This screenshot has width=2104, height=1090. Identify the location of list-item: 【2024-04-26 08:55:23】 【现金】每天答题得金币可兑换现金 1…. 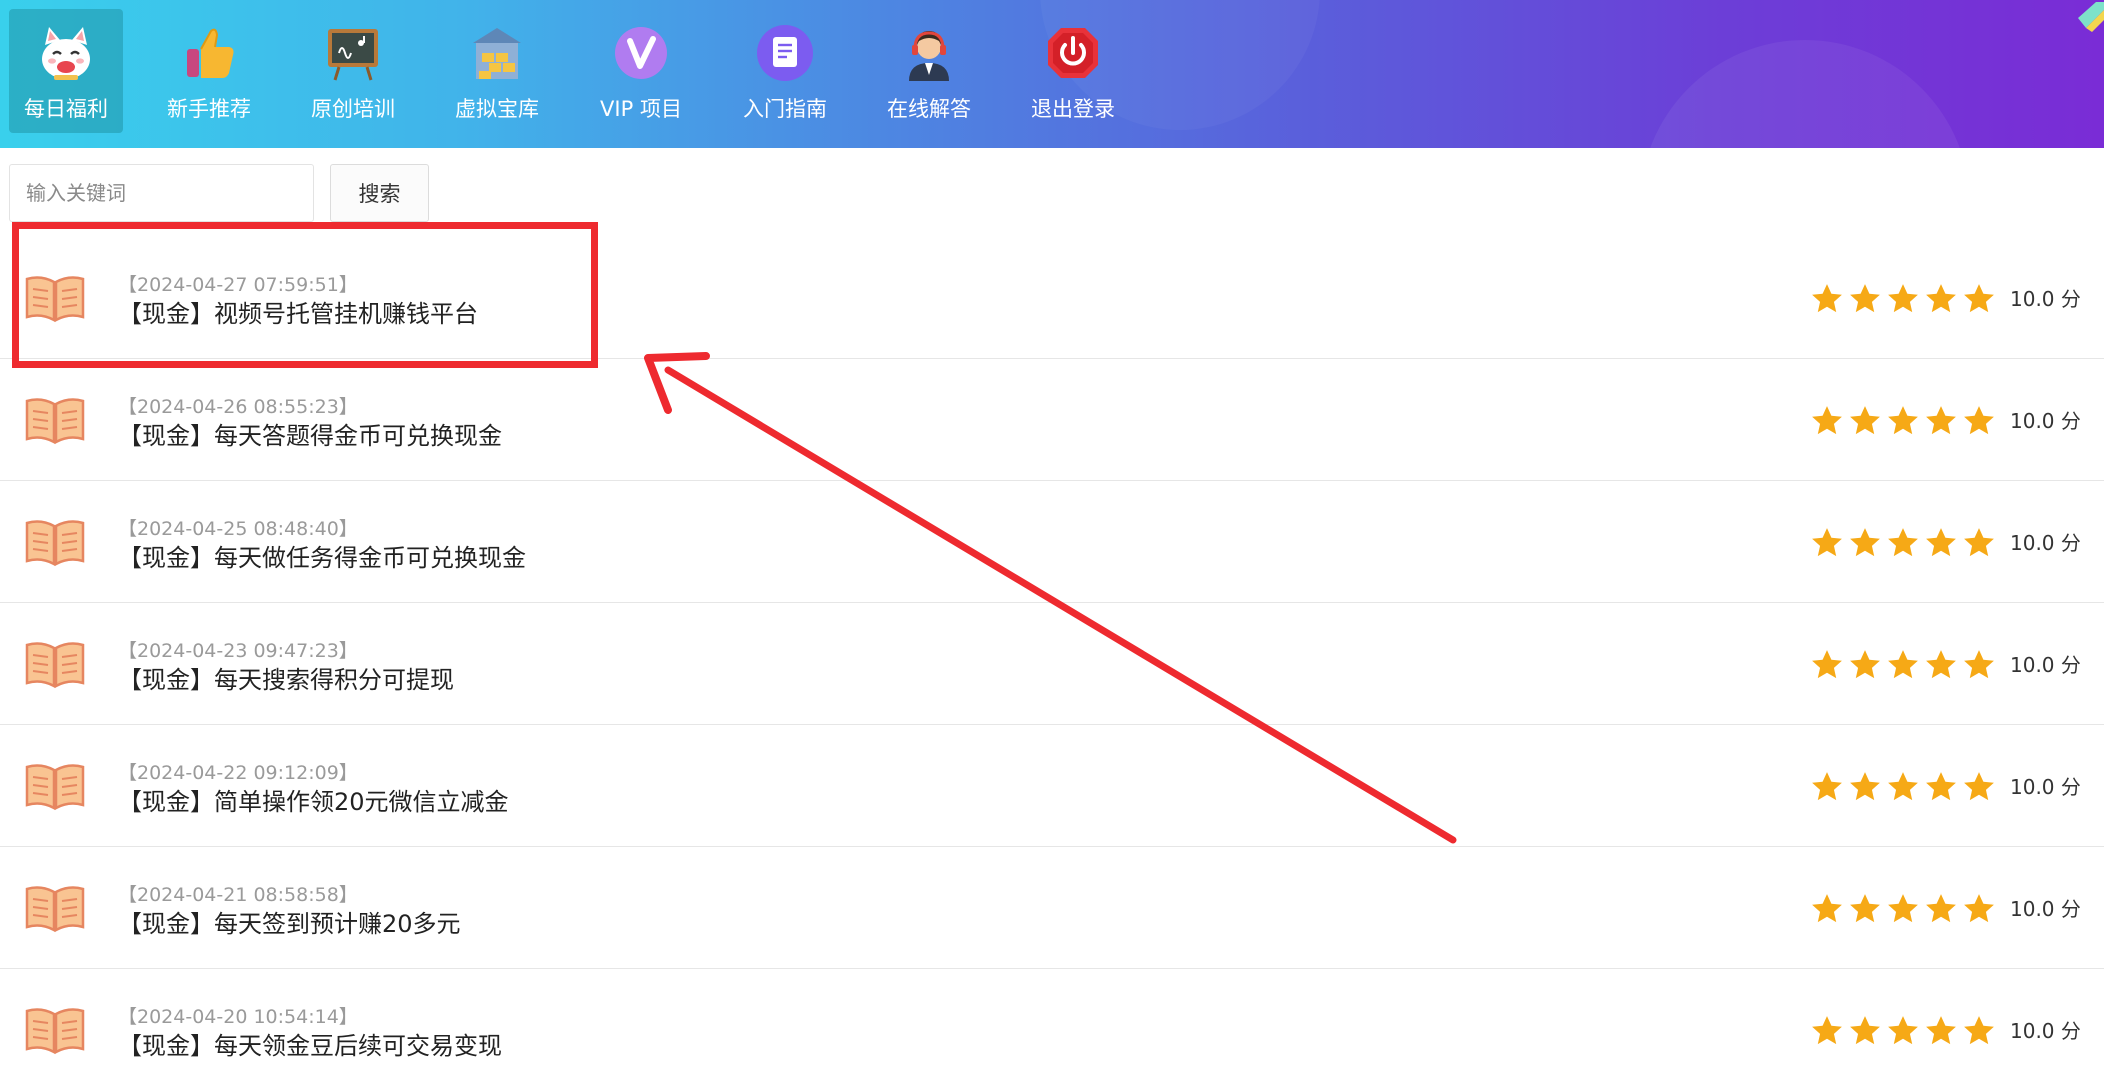
(1052, 420).